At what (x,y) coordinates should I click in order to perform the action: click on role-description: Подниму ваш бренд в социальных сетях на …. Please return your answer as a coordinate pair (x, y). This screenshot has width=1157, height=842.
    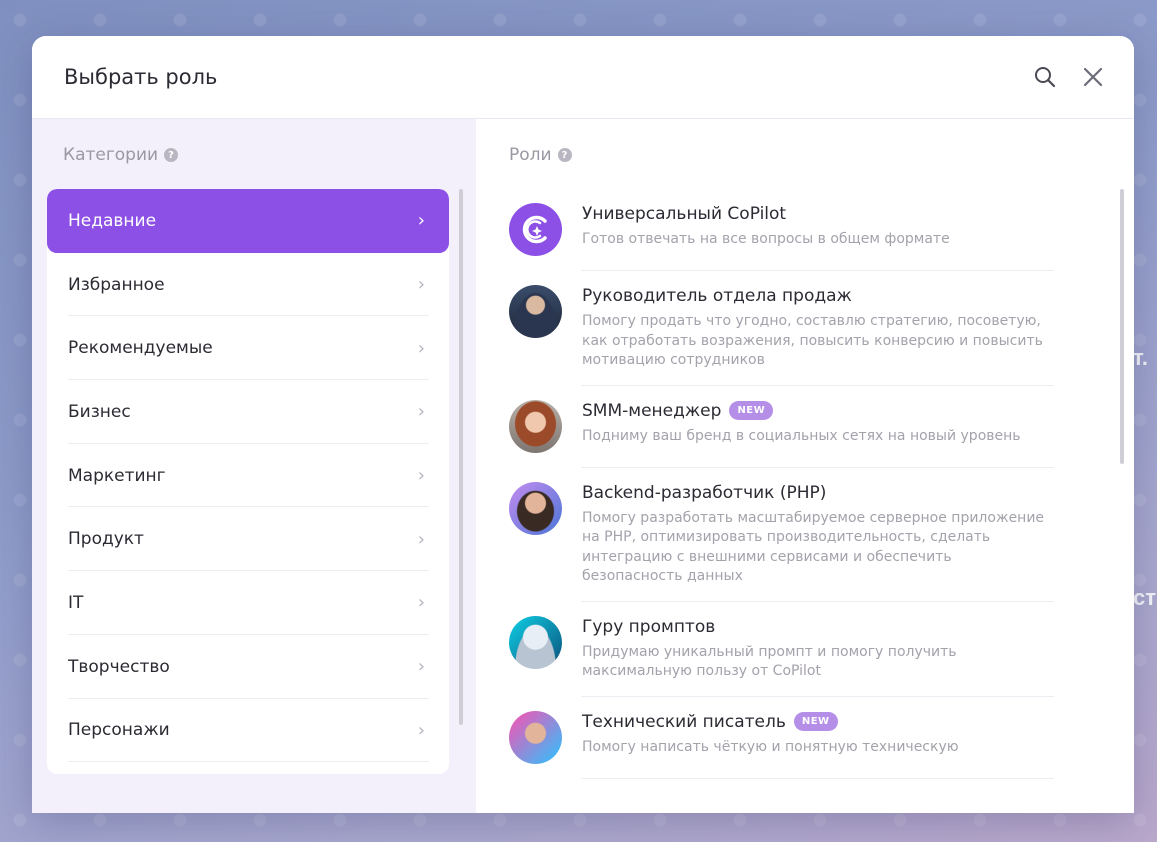
    Looking at the image, I should click on (801, 435).